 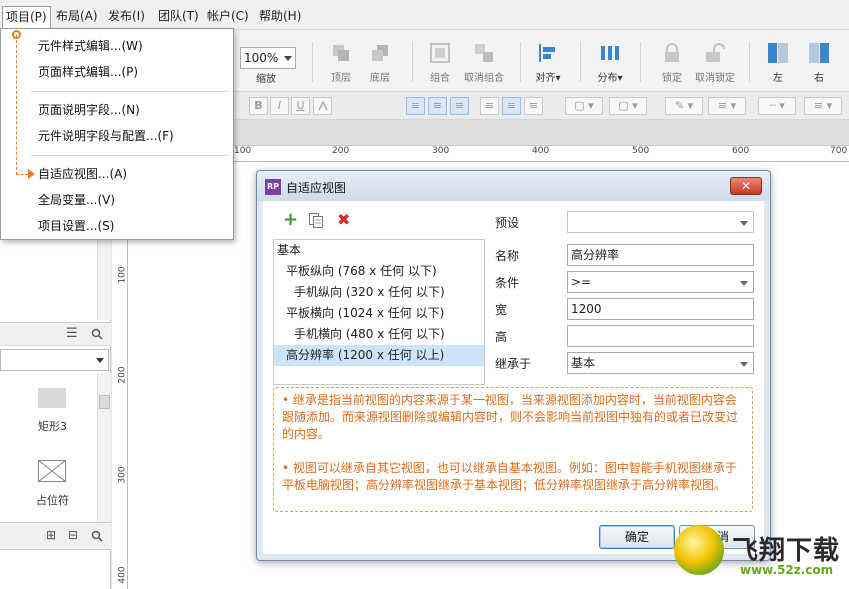 I want to click on italic-button: I, so click(x=279, y=106).